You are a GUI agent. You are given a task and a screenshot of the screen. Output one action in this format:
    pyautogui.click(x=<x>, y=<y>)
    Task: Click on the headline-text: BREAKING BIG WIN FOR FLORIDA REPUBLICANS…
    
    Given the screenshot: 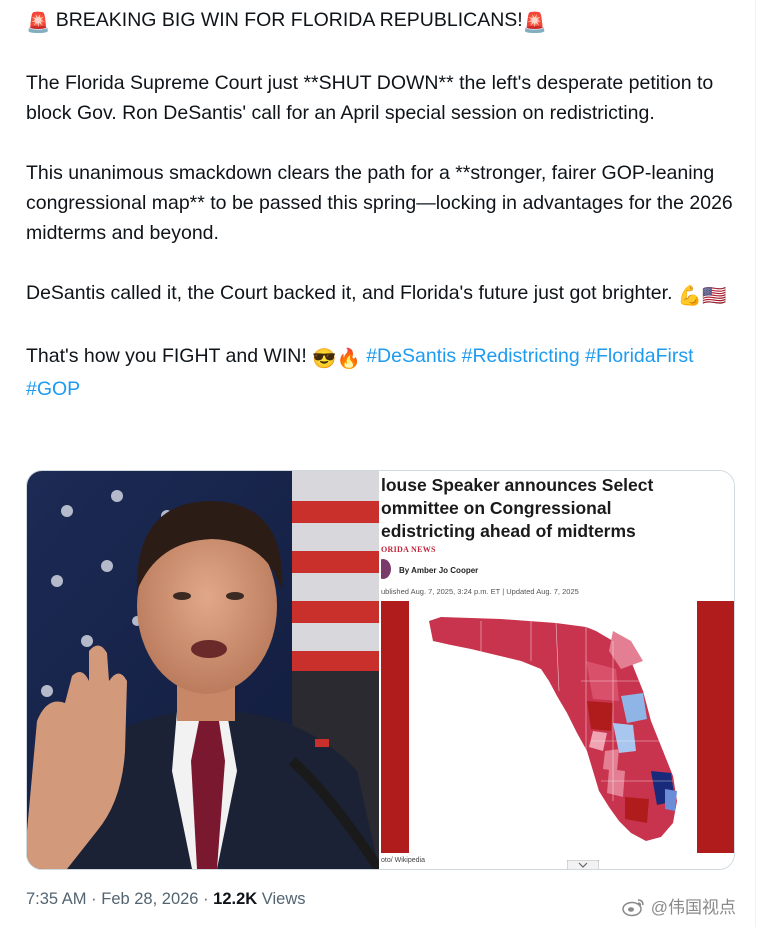 What is the action you would take?
    pyautogui.click(x=289, y=20)
    